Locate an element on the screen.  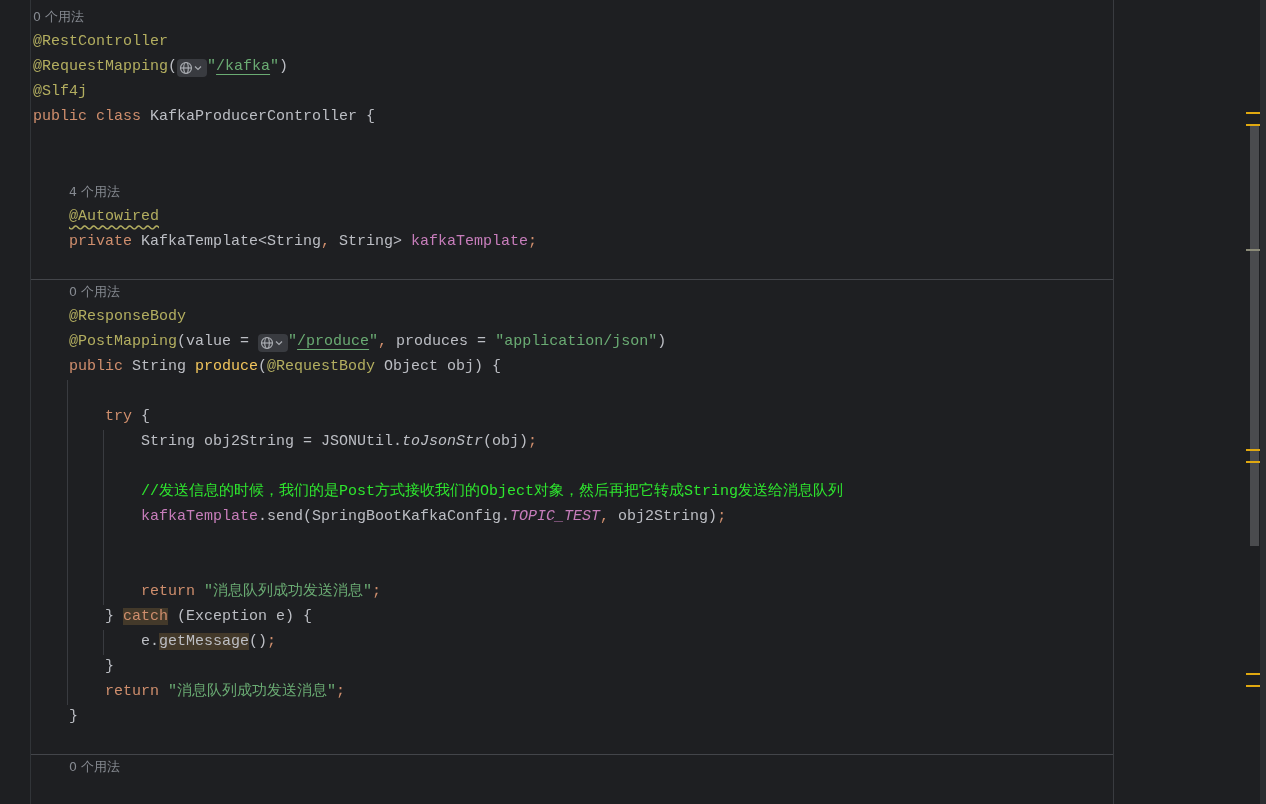
code-text: public class KafkaProducerController { is located at coordinates (204, 117).